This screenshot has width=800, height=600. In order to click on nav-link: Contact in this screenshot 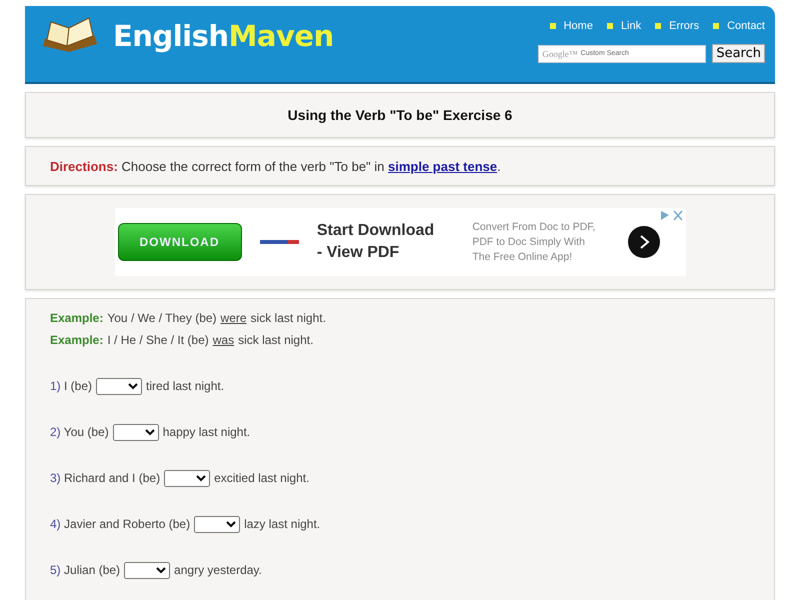, I will do `click(739, 26)`.